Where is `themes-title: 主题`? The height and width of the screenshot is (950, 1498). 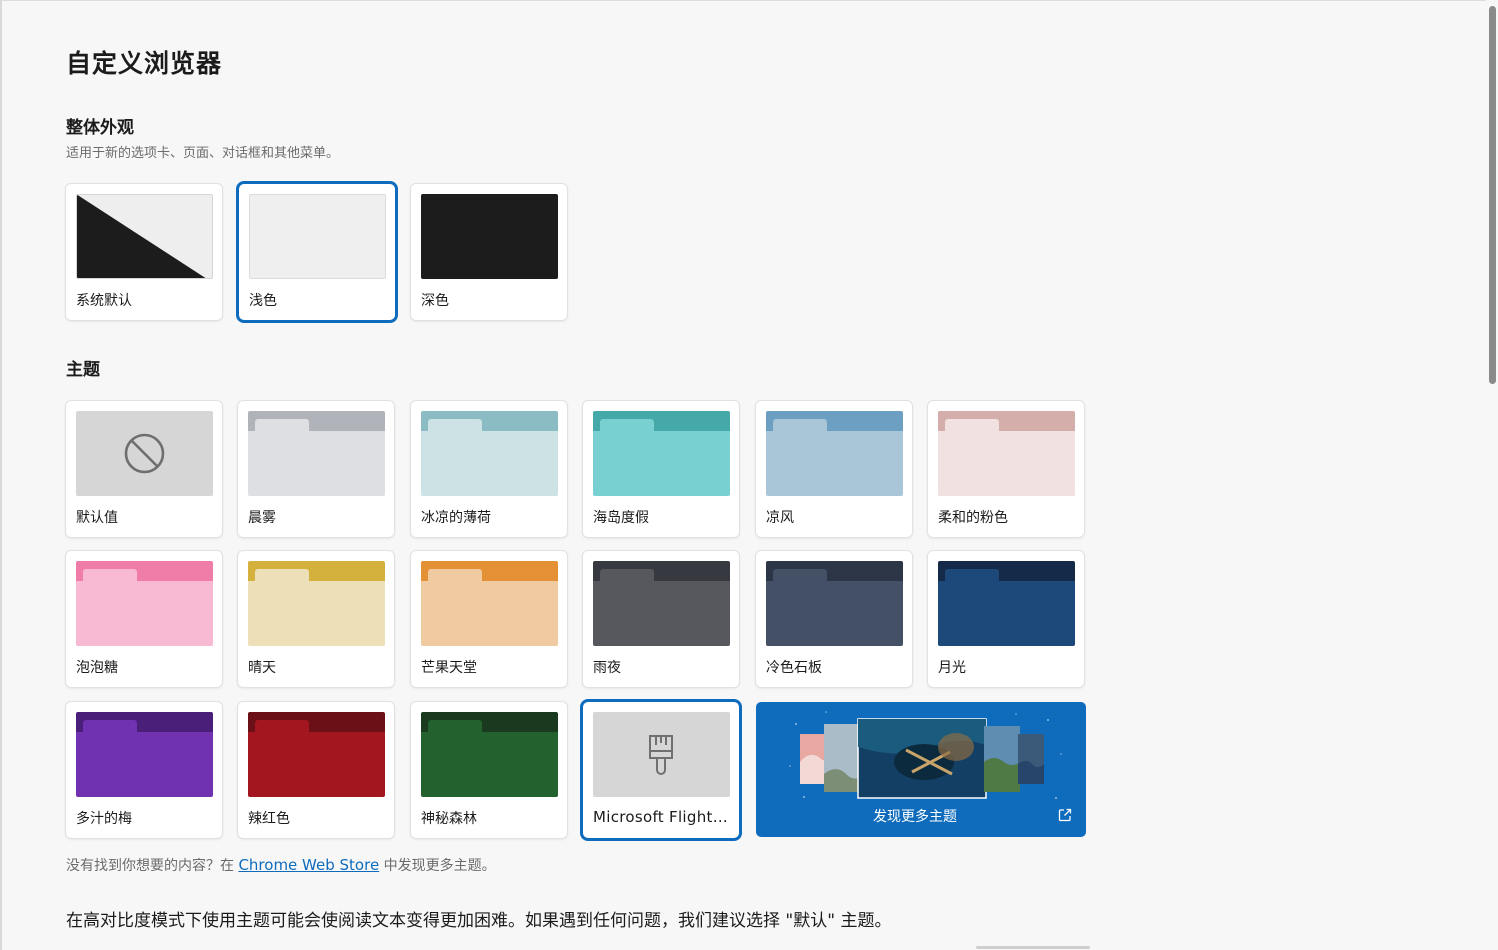
themes-title: 主题 is located at coordinates (83, 370).